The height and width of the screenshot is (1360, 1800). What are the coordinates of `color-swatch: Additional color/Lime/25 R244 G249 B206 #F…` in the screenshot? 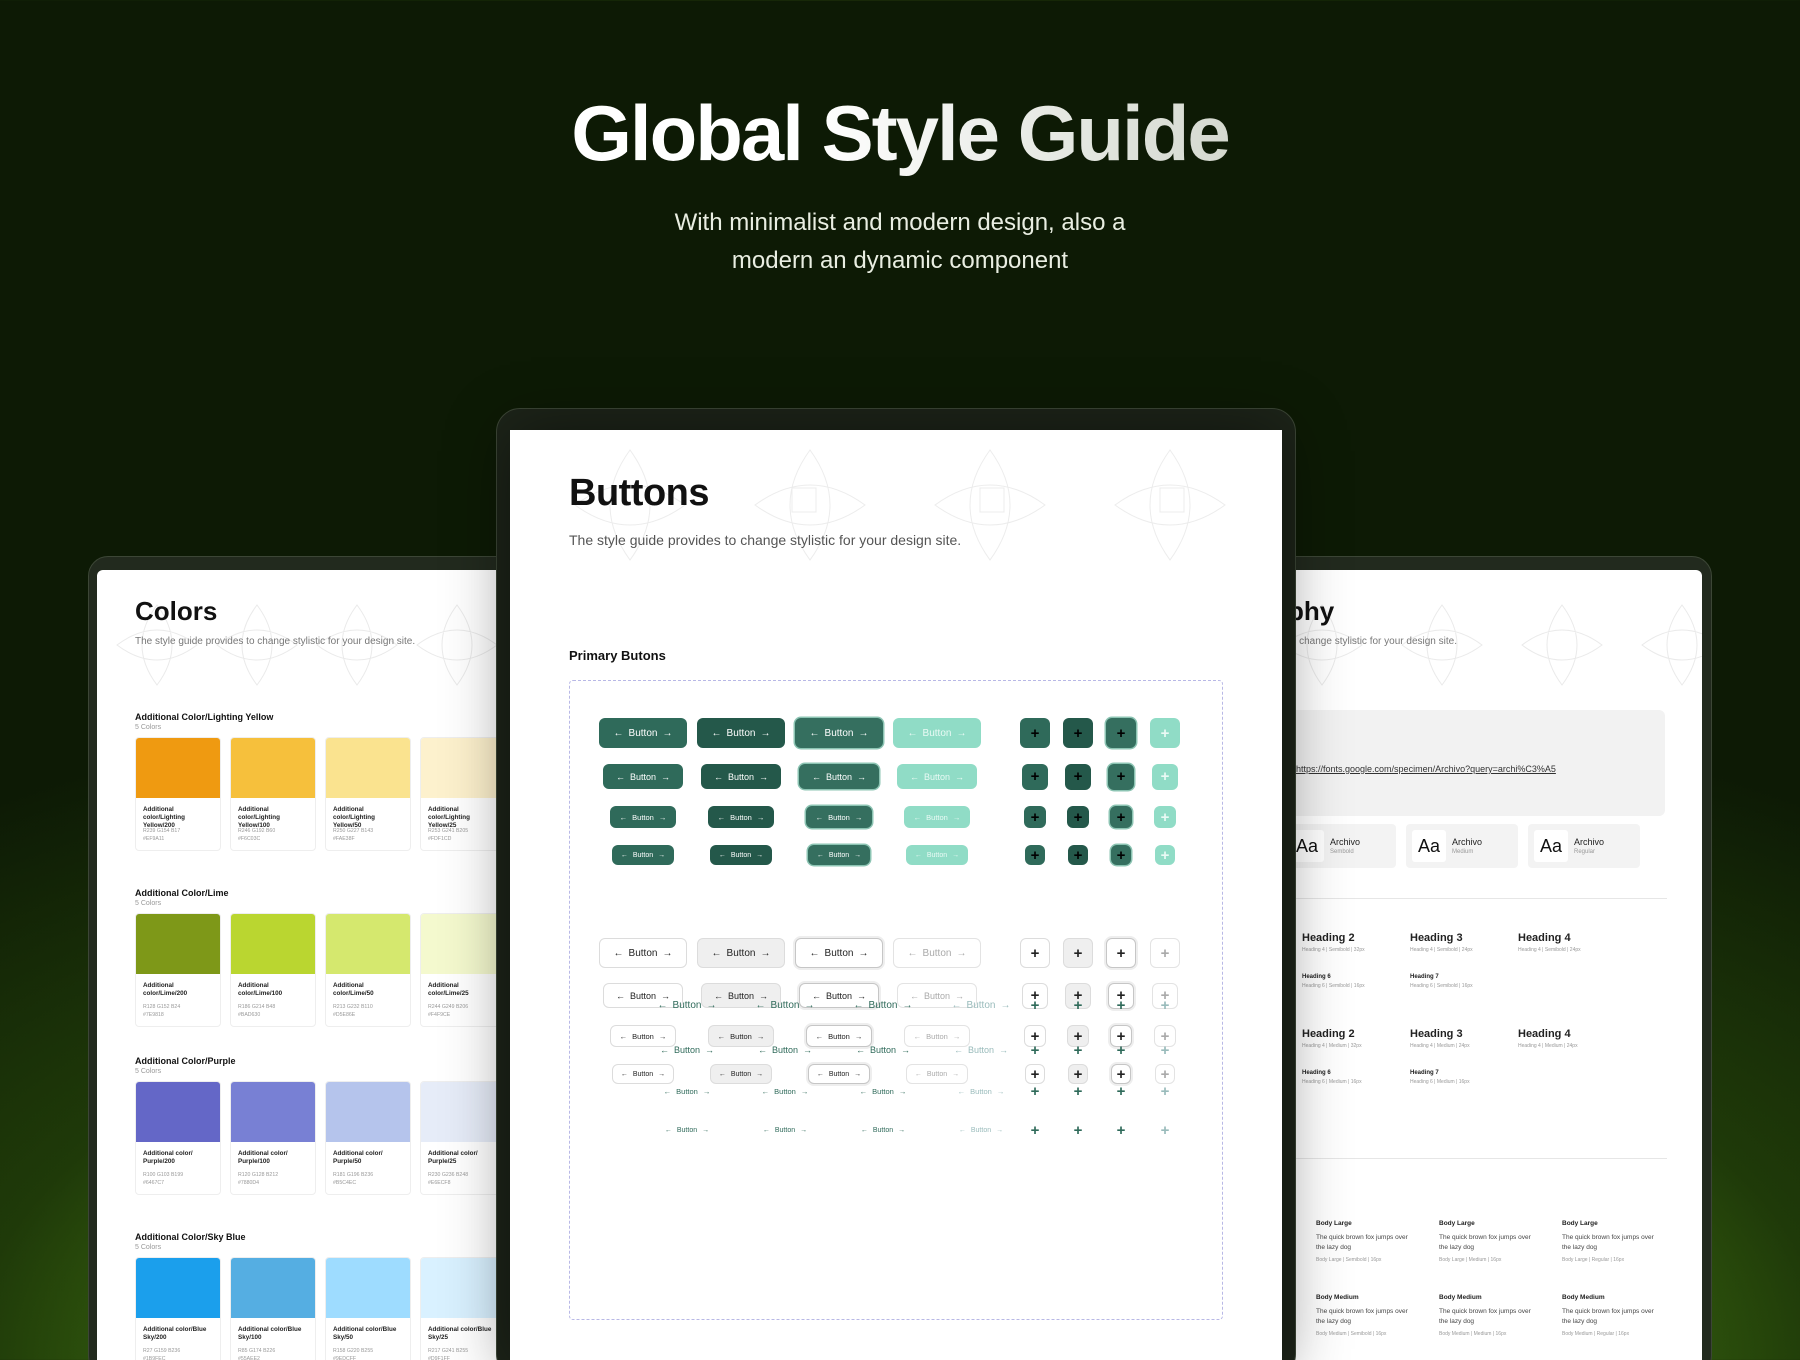 It's located at (459, 970).